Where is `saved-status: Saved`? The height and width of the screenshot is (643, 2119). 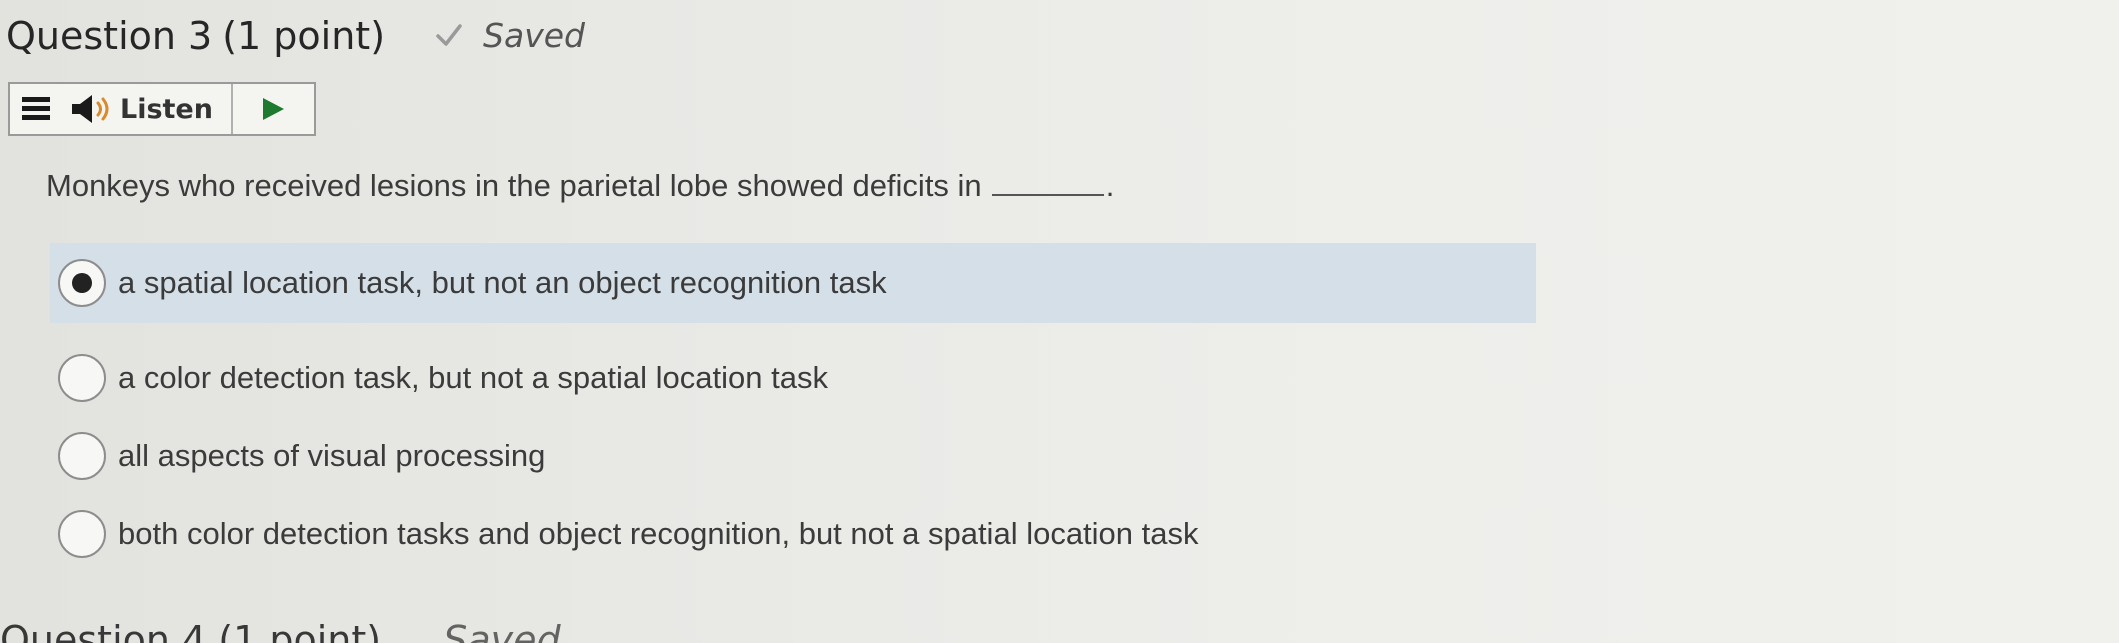 saved-status: Saved is located at coordinates (510, 35).